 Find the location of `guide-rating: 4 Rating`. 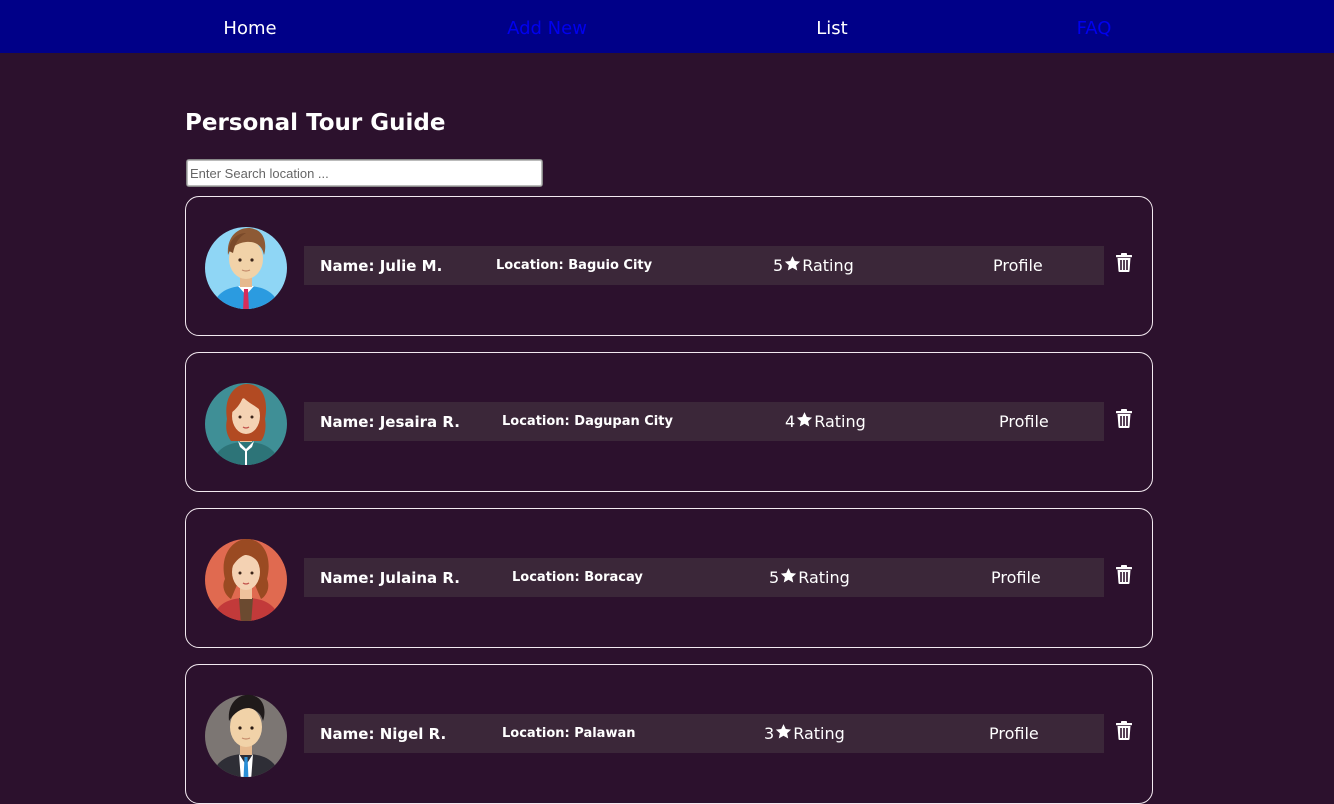

guide-rating: 4 Rating is located at coordinates (825, 421).